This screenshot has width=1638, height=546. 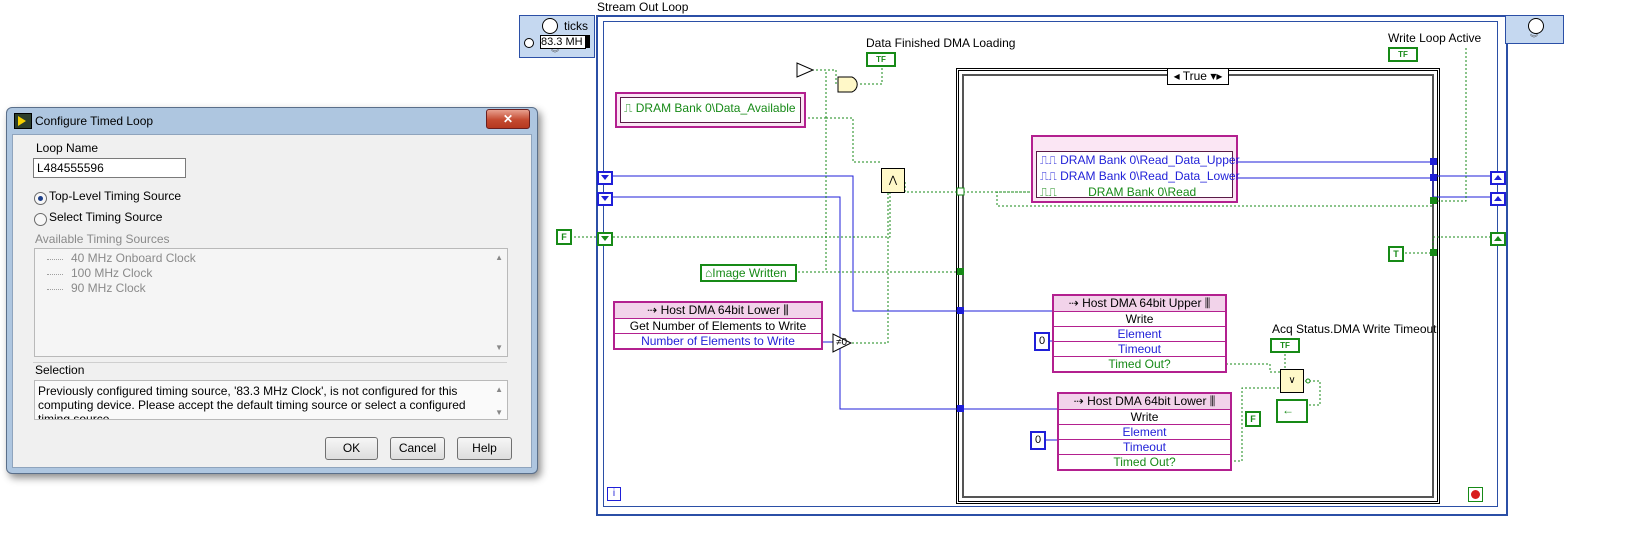 I want to click on acq-status-label: Acq Status.DMA Write Timeout, so click(x=1354, y=329).